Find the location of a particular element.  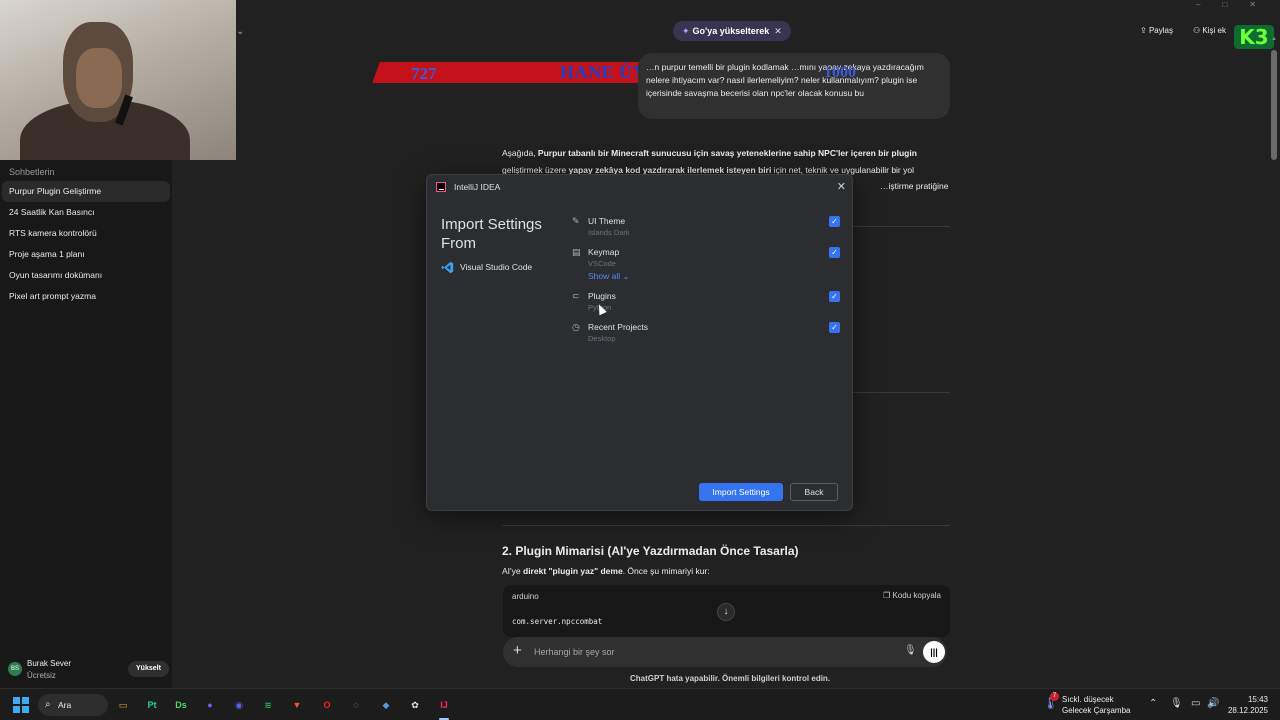

scrollbar-thumb is located at coordinates (1274, 105).